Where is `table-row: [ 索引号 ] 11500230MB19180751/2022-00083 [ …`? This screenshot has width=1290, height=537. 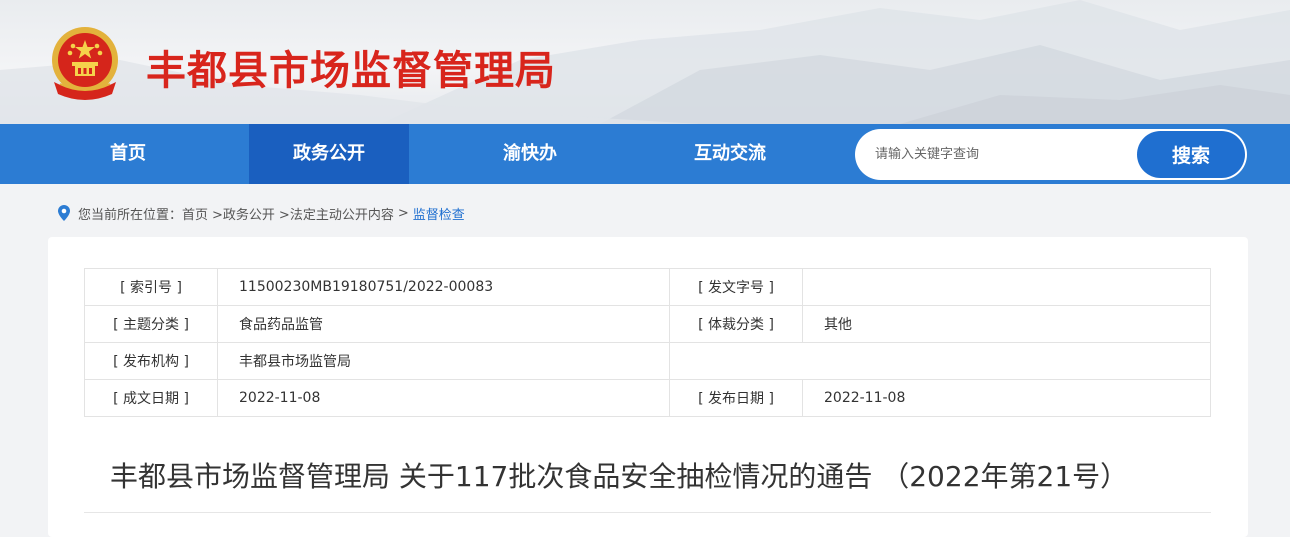
table-row: [ 索引号 ] 11500230MB19180751/2022-00083 [ … is located at coordinates (647, 287).